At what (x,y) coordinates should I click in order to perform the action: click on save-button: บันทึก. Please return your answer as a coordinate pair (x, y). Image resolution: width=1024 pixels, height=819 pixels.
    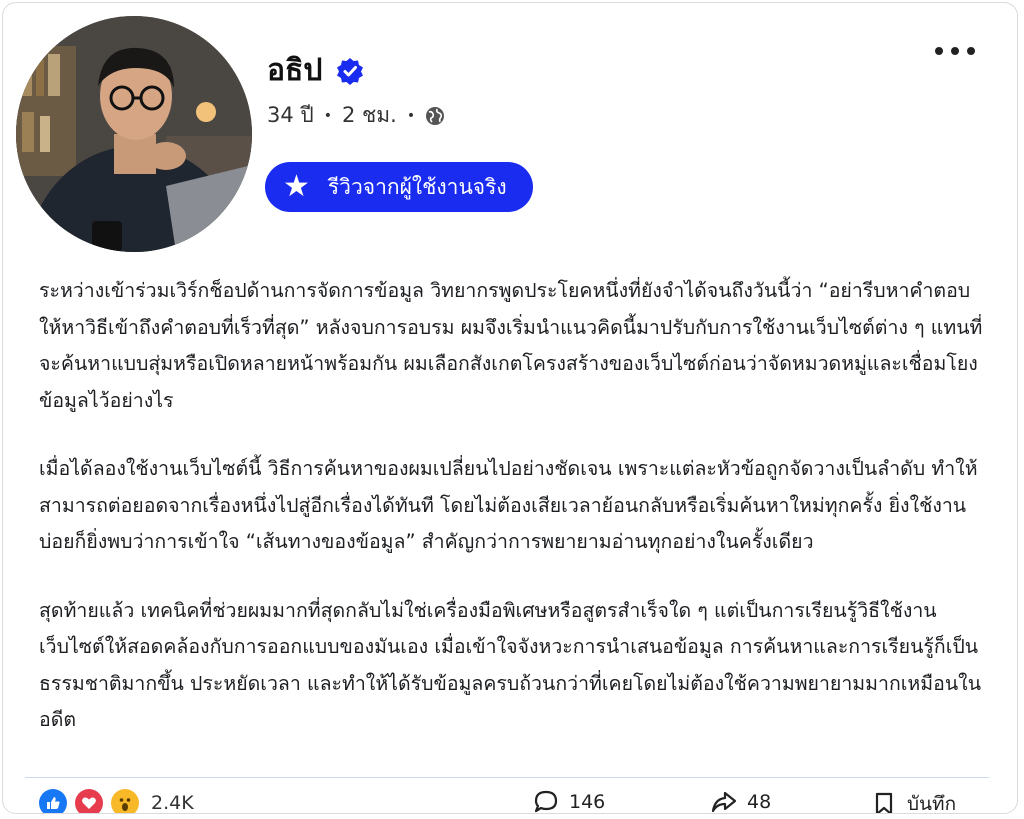
    Looking at the image, I should click on (914, 801).